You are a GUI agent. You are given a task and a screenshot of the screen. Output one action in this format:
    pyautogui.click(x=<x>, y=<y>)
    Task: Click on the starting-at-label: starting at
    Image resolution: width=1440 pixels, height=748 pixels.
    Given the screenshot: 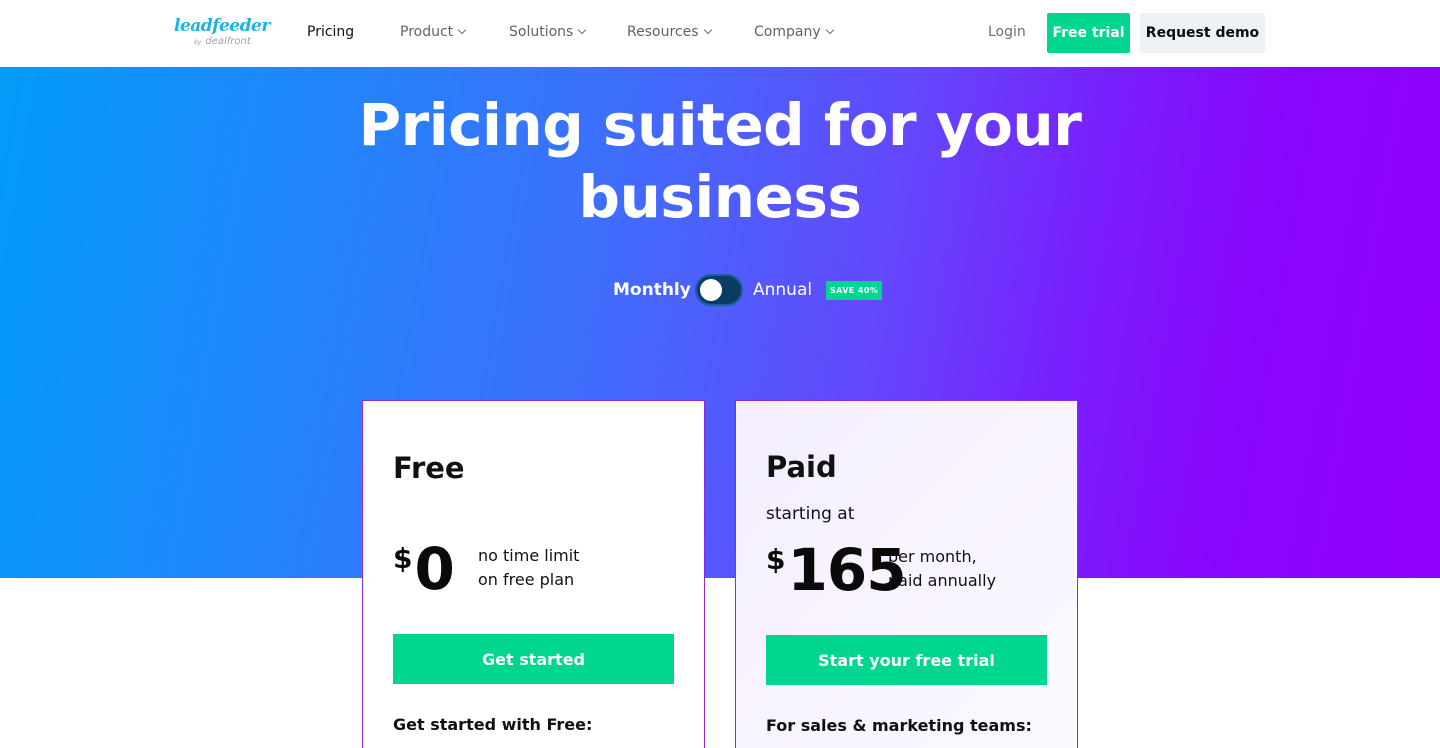 What is the action you would take?
    pyautogui.click(x=810, y=514)
    